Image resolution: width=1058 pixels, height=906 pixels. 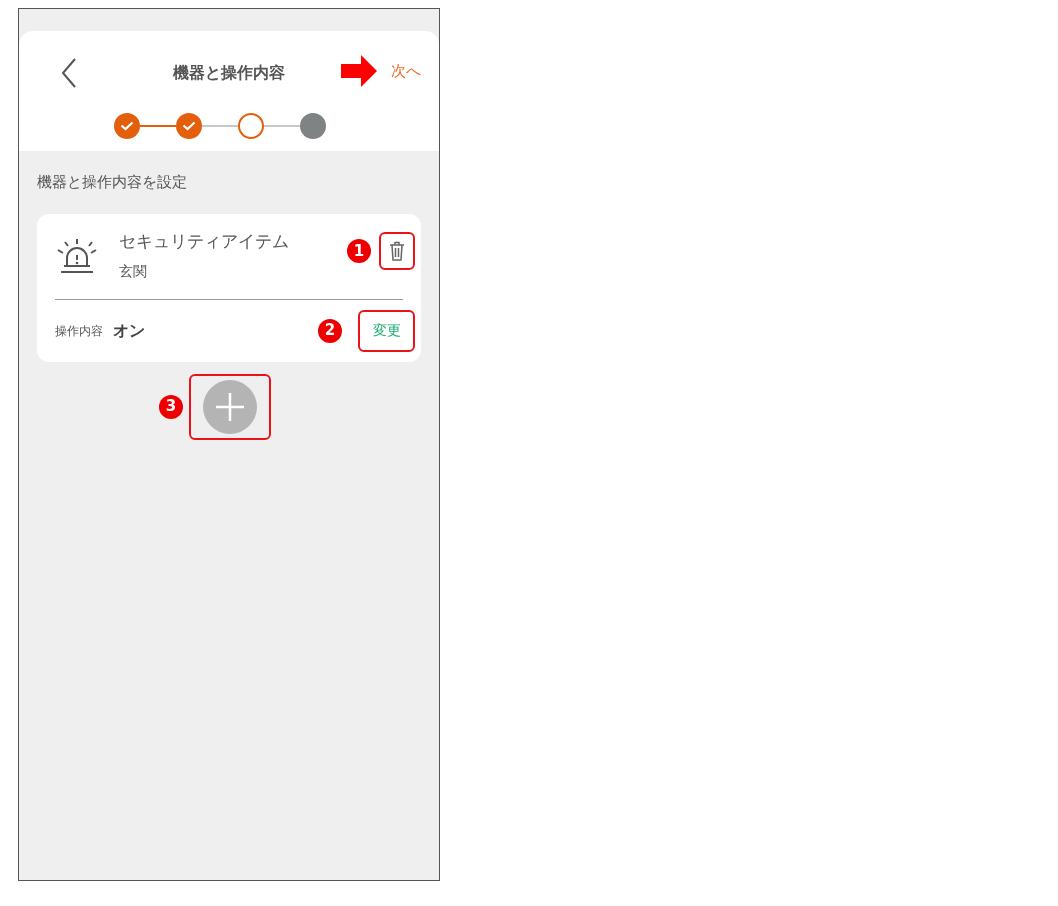 What do you see at coordinates (230, 406) in the screenshot?
I see `plus-icon` at bounding box center [230, 406].